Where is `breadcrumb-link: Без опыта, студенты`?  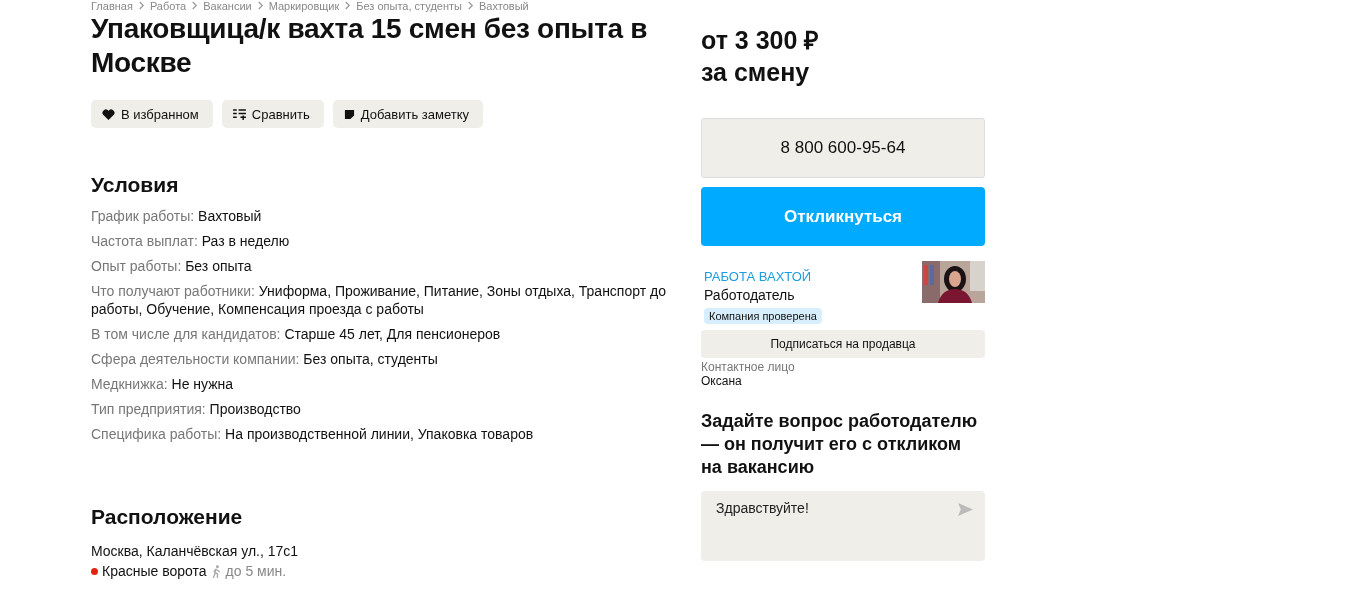
breadcrumb-link: Без опыта, студенты is located at coordinates (409, 6).